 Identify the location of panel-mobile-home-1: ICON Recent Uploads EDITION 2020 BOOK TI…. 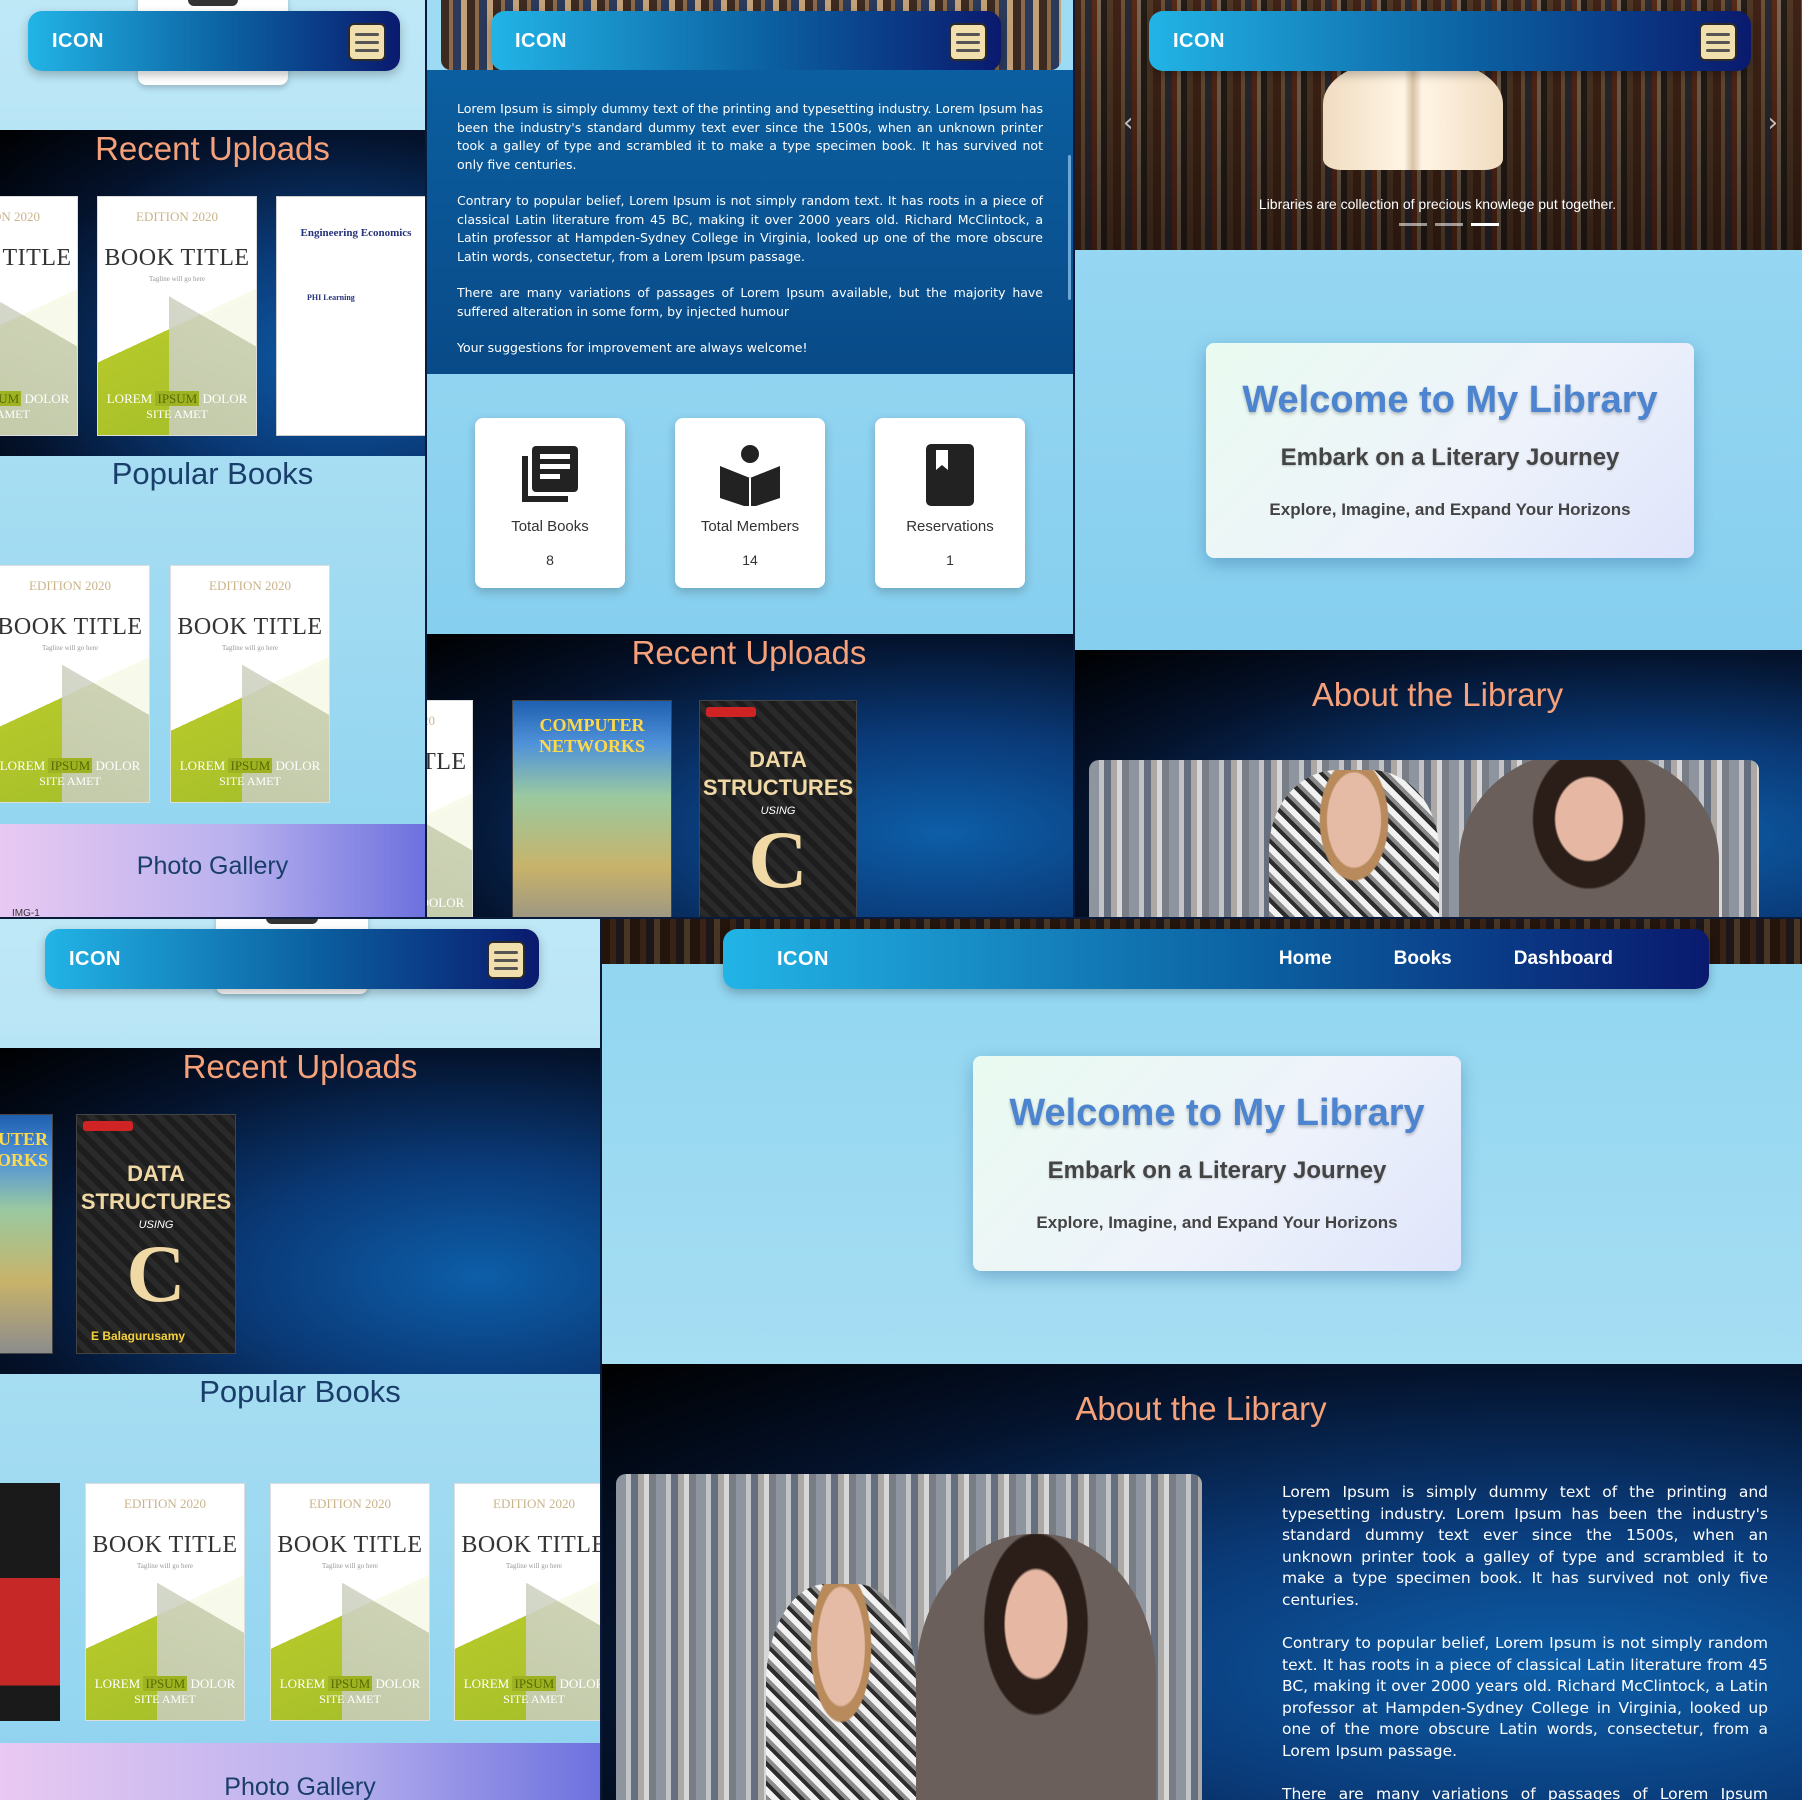
(212, 459).